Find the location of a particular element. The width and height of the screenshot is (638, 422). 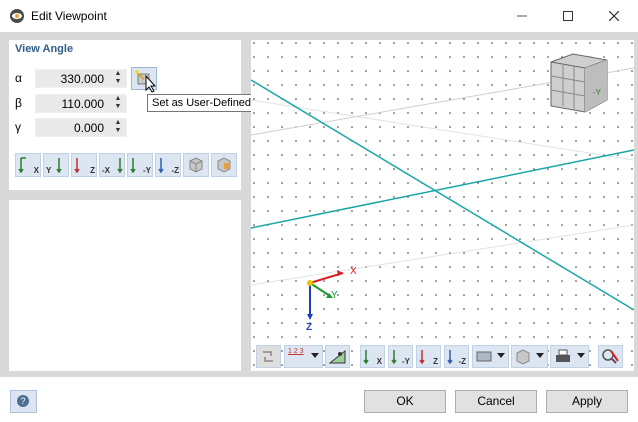

view-neg-x-label: -X is located at coordinates (106, 170).